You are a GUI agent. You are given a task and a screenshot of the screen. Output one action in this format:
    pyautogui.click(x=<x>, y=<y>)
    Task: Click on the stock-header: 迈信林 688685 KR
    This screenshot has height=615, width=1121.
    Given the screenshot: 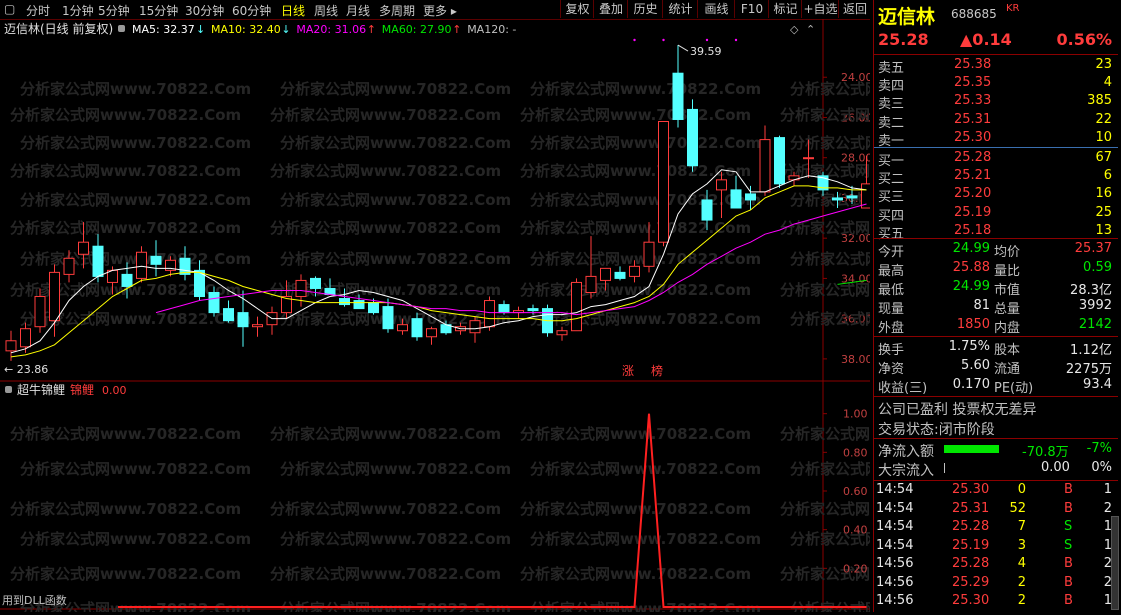 What is the action you would take?
    pyautogui.click(x=996, y=15)
    